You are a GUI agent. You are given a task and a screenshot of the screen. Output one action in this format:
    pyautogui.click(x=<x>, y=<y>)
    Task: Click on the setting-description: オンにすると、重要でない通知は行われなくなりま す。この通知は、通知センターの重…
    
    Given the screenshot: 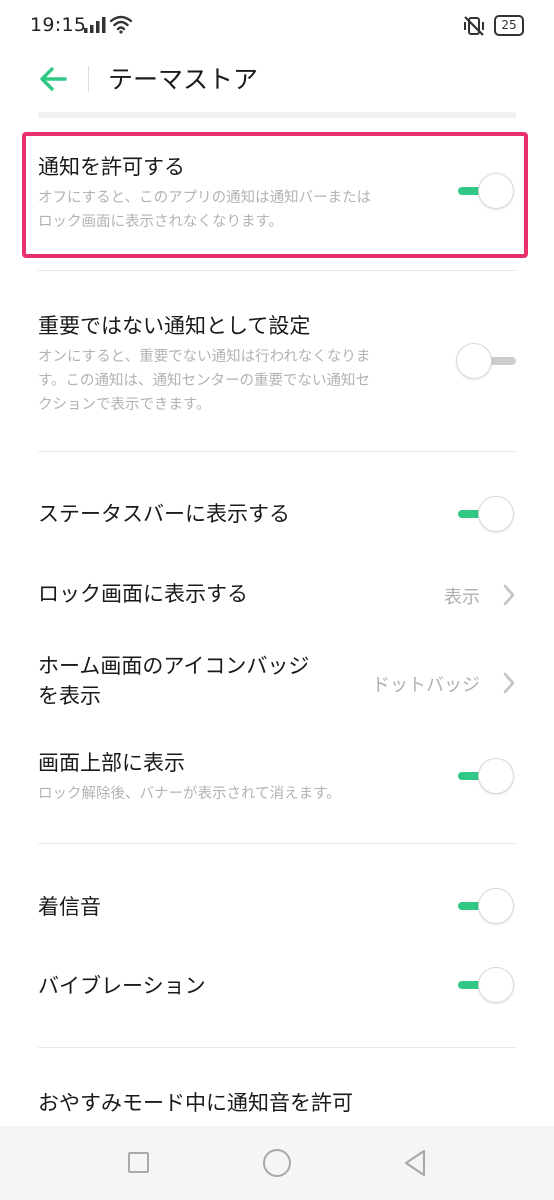 What is the action you would take?
    pyautogui.click(x=277, y=381)
    